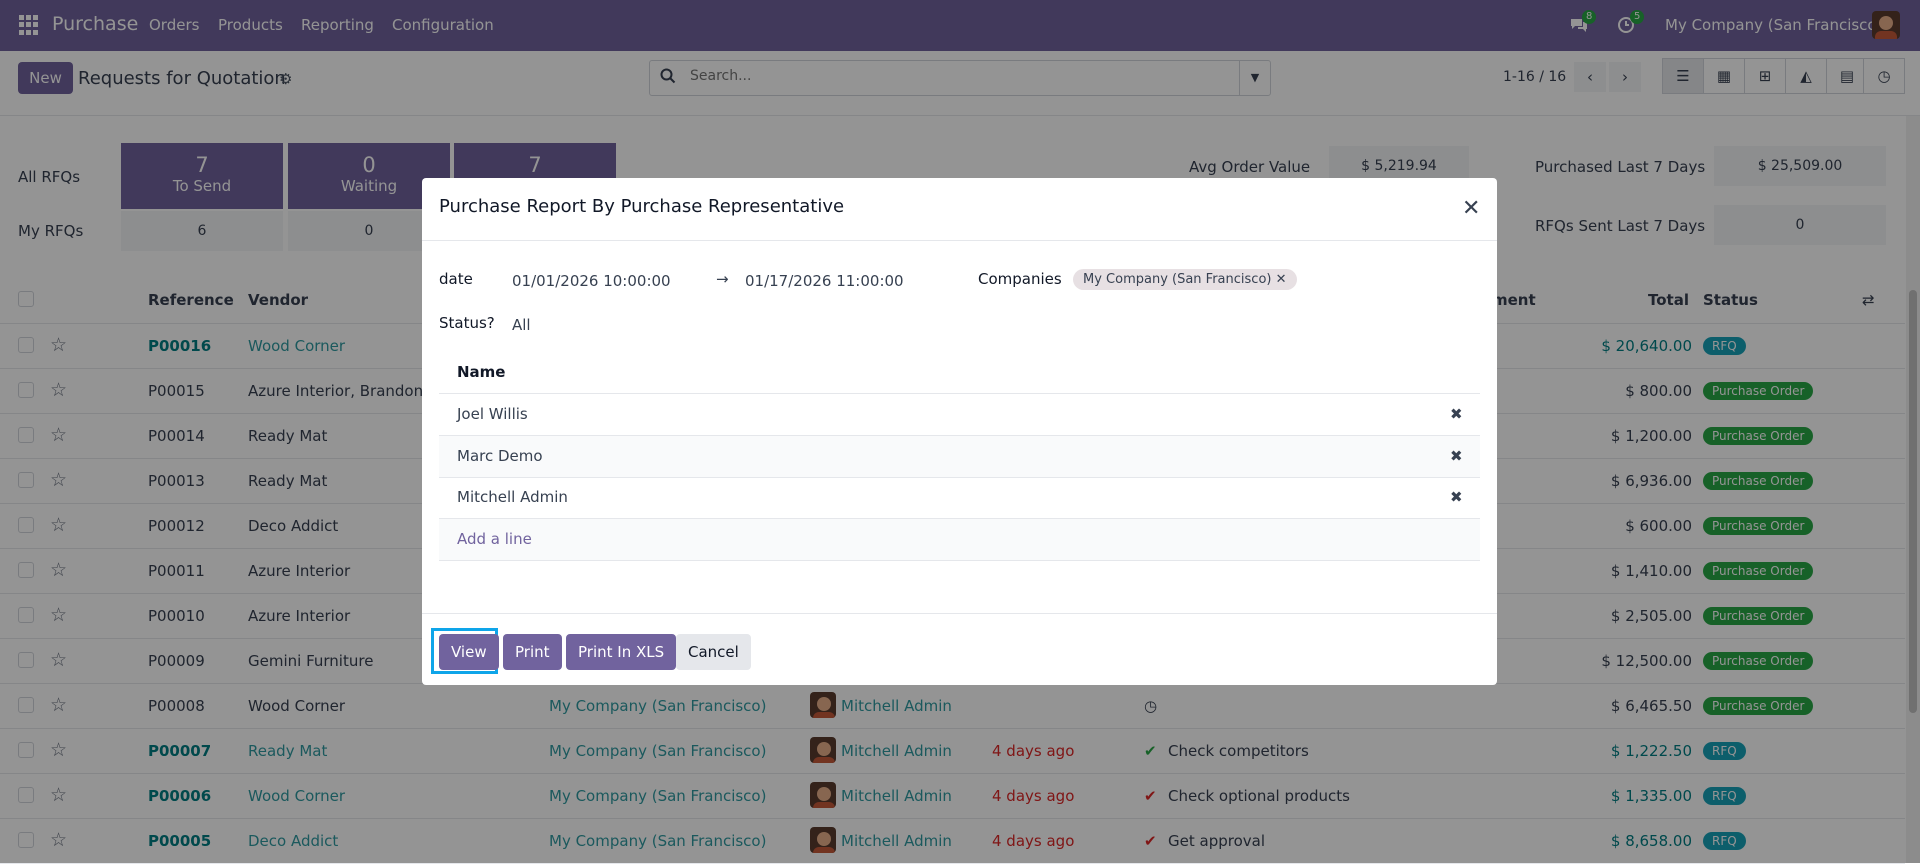 Image resolution: width=1920 pixels, height=864 pixels. What do you see at coordinates (621, 652) in the screenshot?
I see `print-xls-button: Print In XLS` at bounding box center [621, 652].